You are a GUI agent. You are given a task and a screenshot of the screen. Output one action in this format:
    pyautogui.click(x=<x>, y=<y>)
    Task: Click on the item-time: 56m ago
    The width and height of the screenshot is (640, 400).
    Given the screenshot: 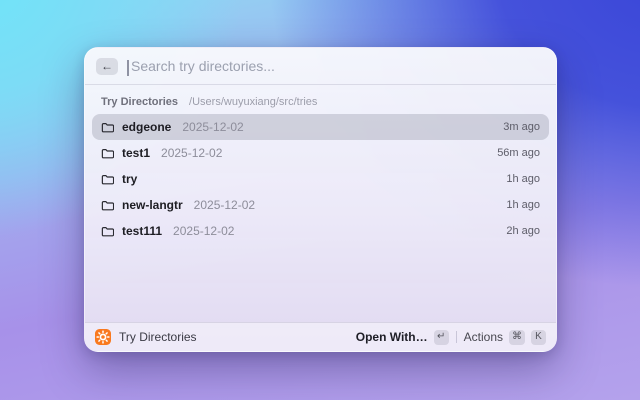 What is the action you would take?
    pyautogui.click(x=518, y=153)
    